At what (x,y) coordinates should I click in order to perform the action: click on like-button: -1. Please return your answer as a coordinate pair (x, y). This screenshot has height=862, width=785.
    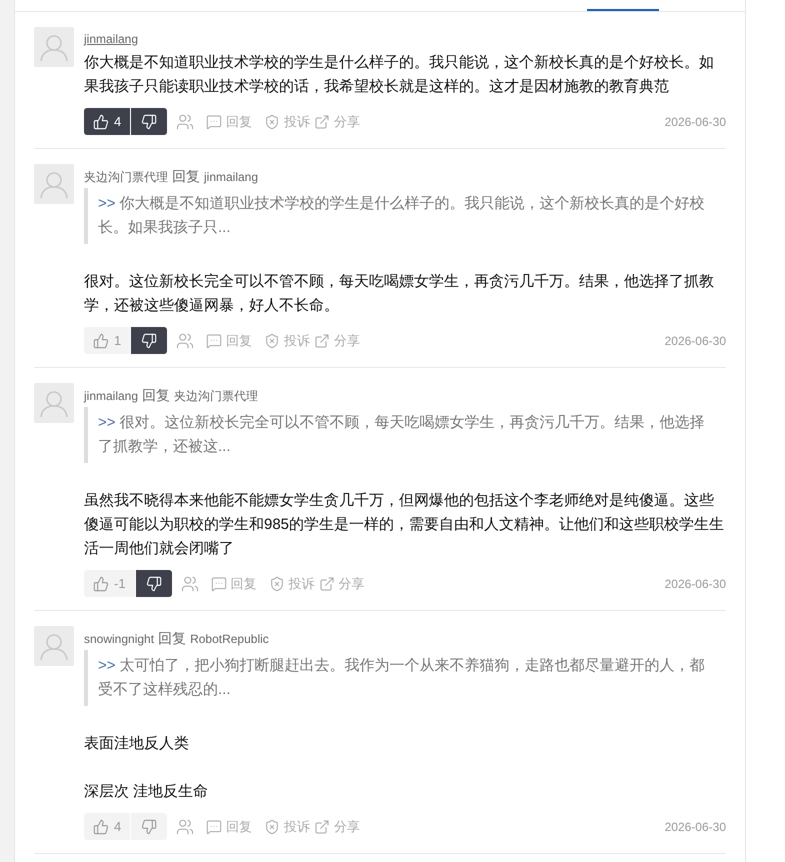
    Looking at the image, I should click on (109, 583).